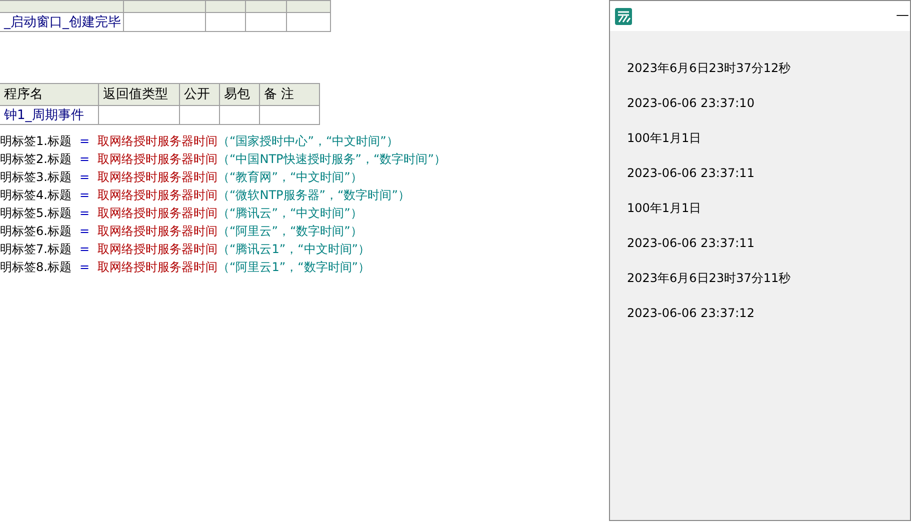  What do you see at coordinates (186, 267) in the screenshot?
I see `code-line: 明标签8.标题 = 取网络授时服务器时间（“阿里云1”，“数字时间”）` at bounding box center [186, 267].